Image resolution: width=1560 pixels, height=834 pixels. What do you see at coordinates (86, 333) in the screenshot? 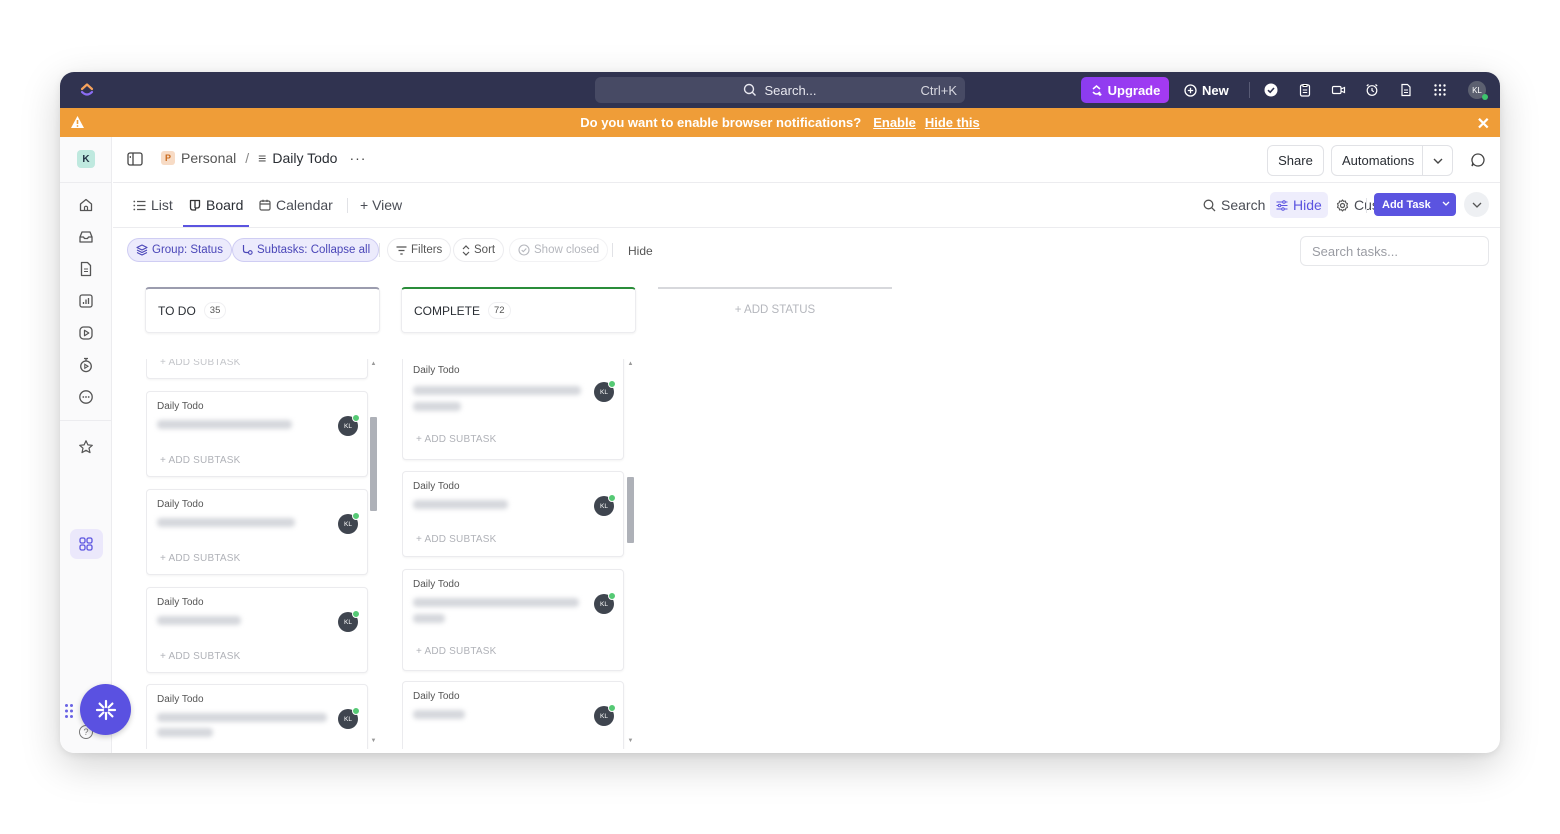
I see `clips-icon` at bounding box center [86, 333].